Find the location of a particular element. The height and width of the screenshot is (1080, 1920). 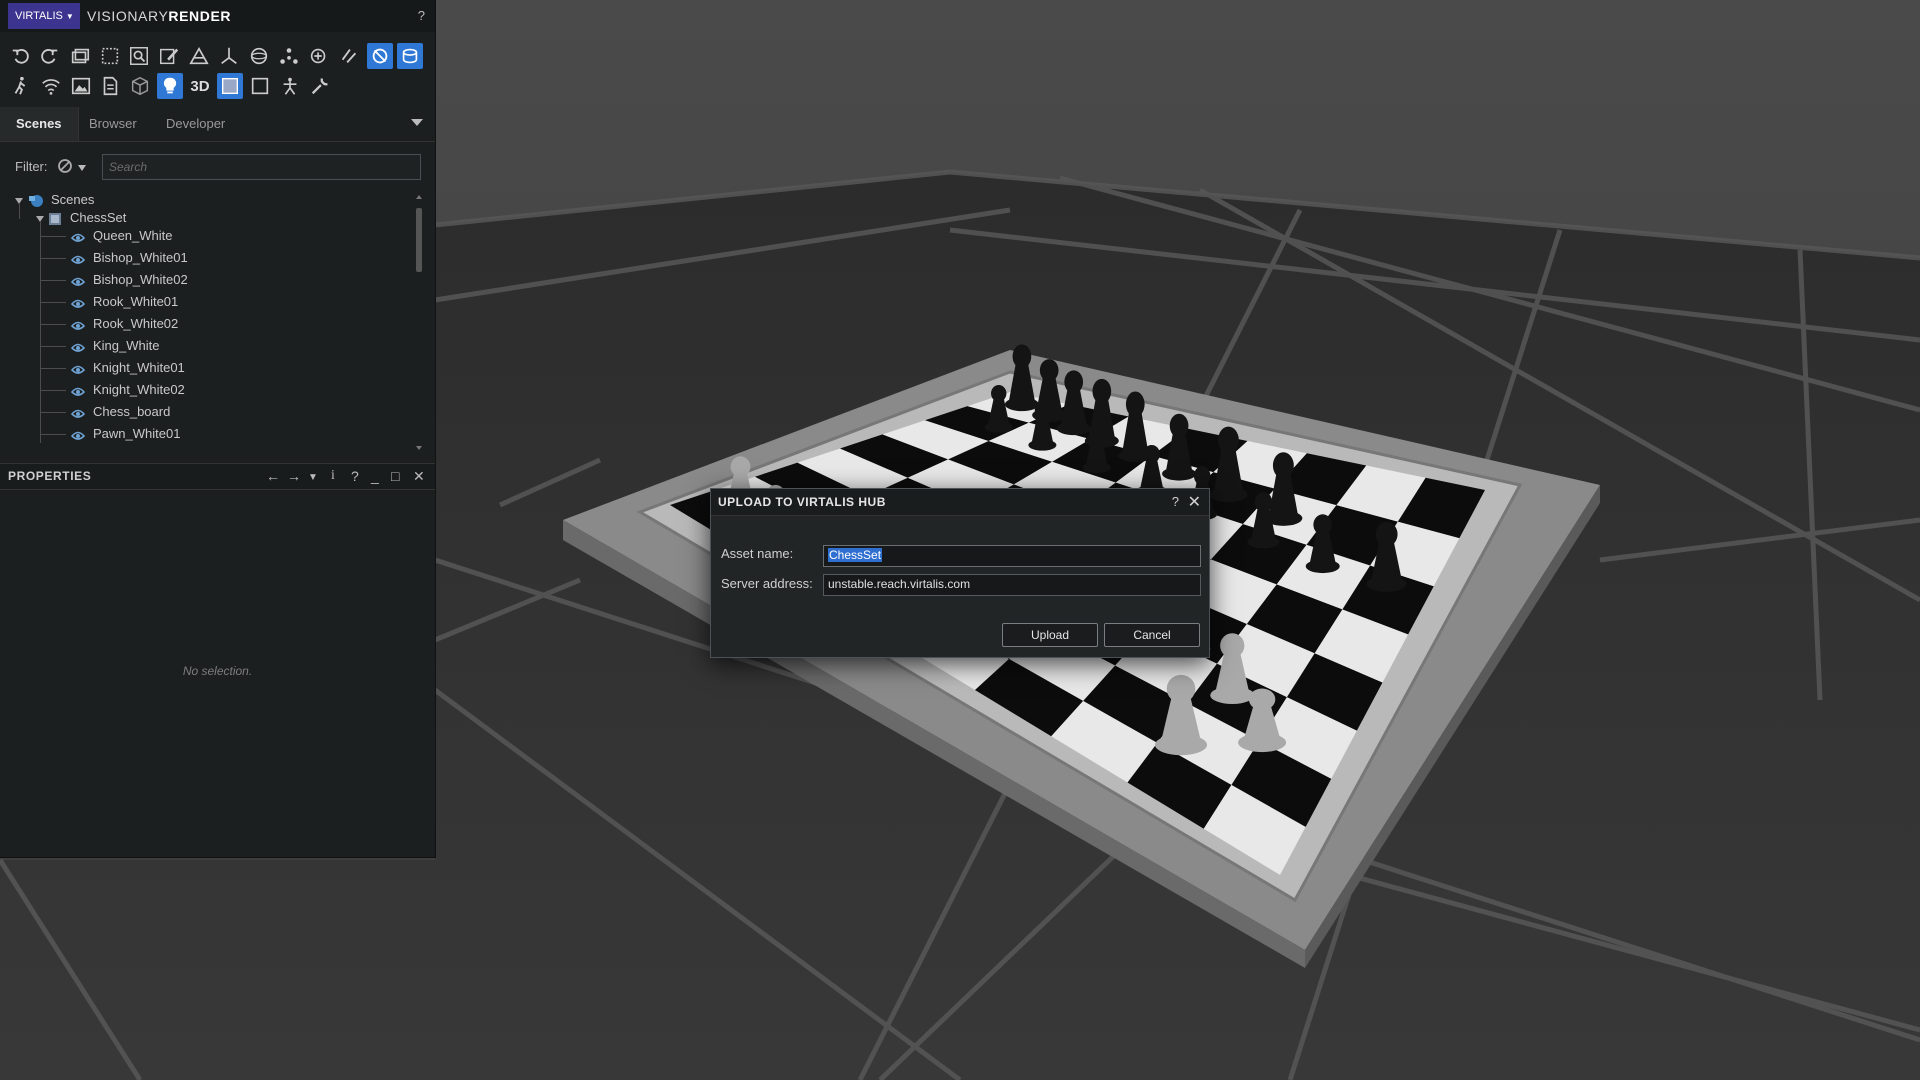

tree-item-label: Queen_White is located at coordinates (133, 235).